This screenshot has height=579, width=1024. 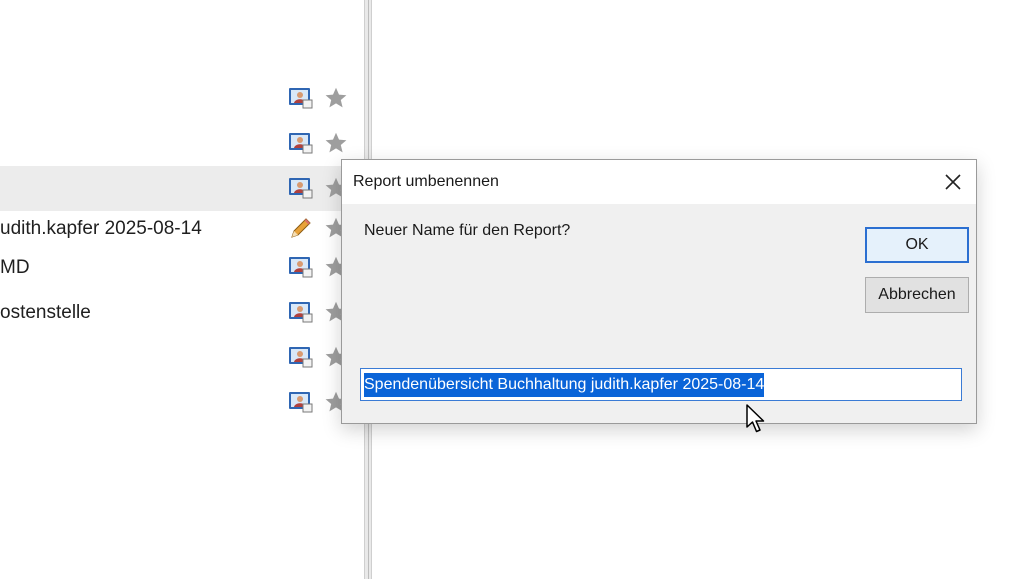 What do you see at coordinates (301, 228) in the screenshot?
I see `pencil-icon` at bounding box center [301, 228].